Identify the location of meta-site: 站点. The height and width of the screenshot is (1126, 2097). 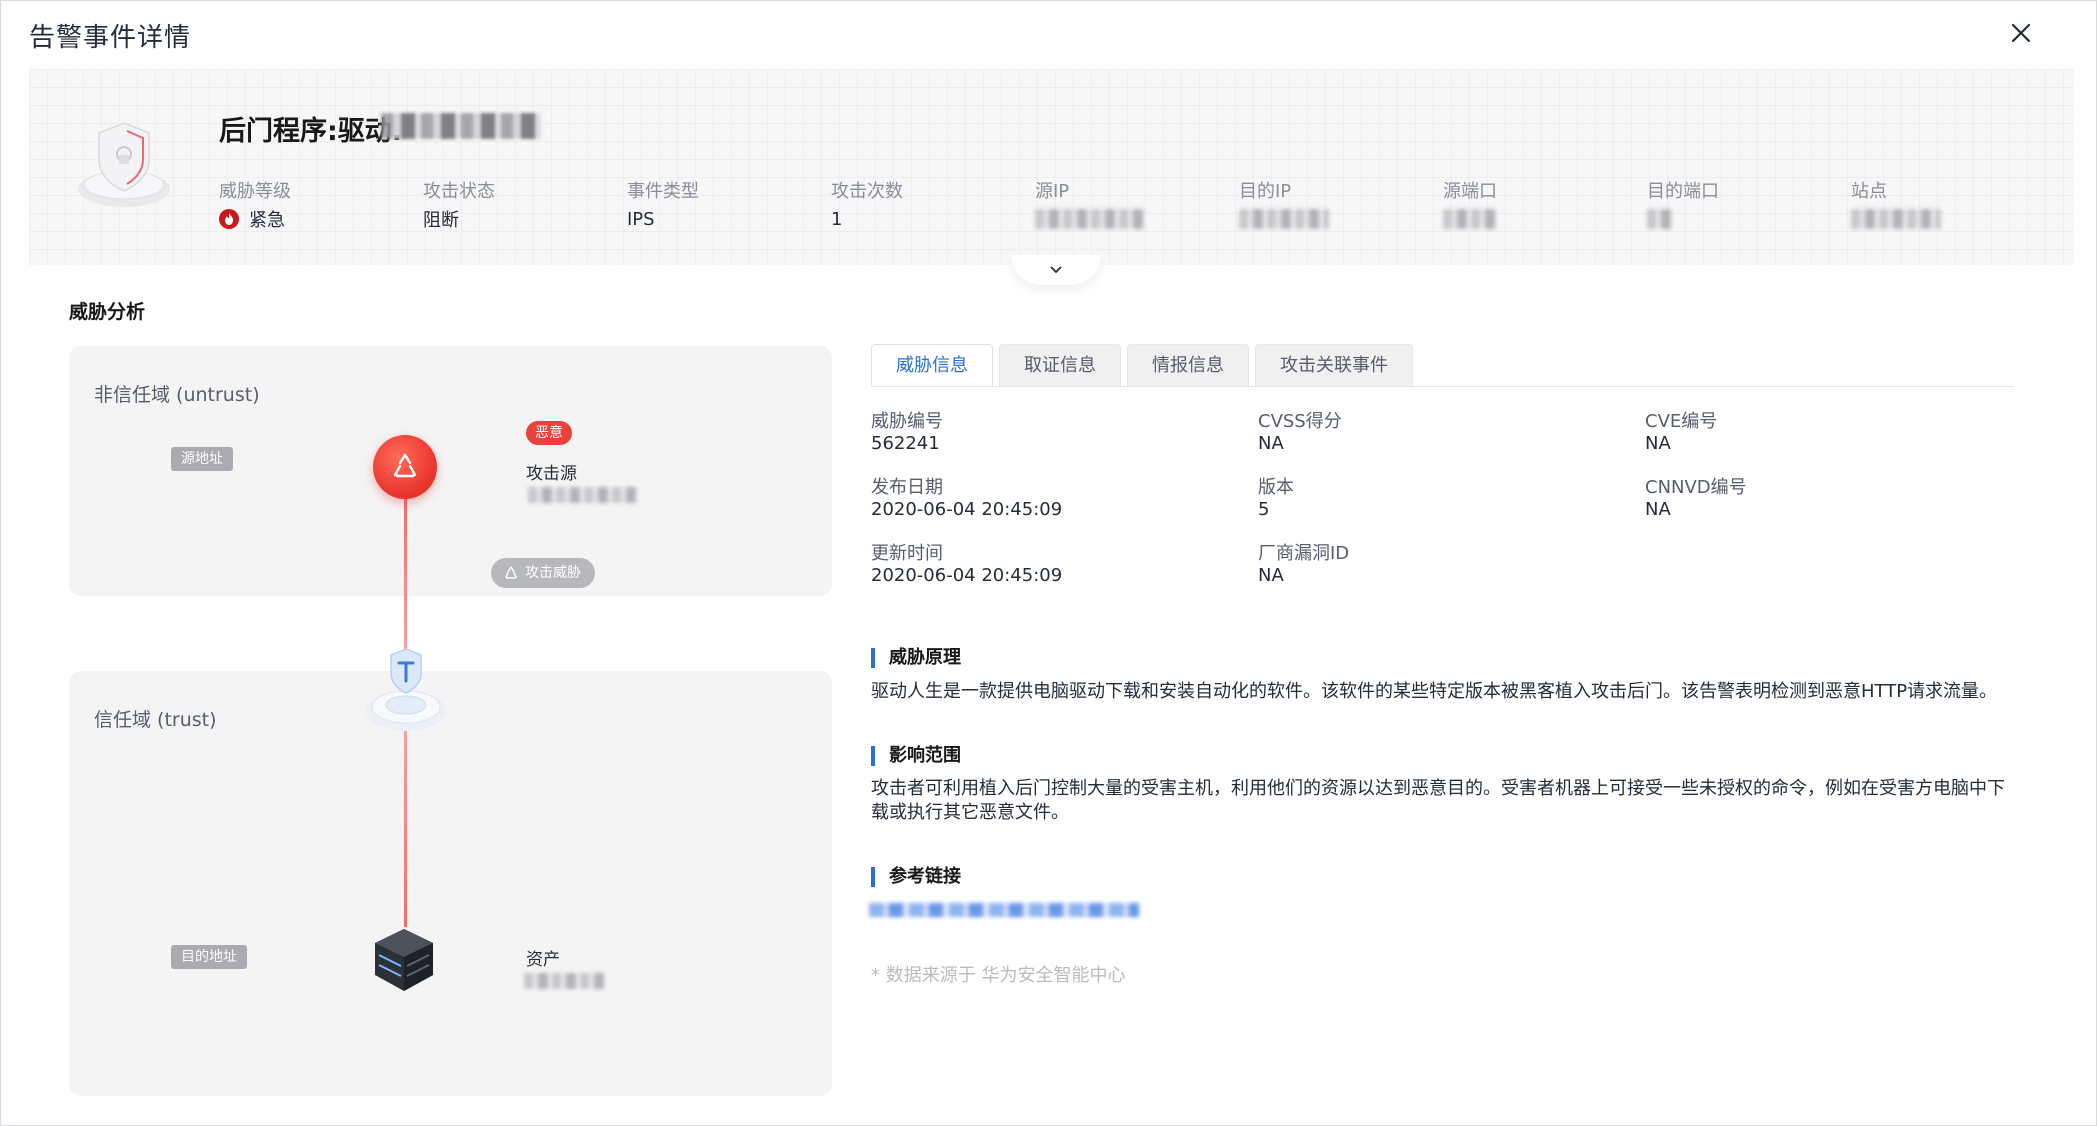
(1951, 204).